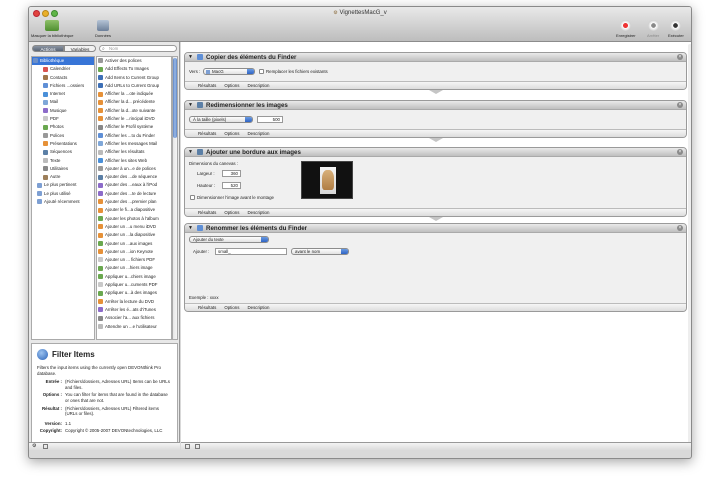  I want to click on data-button: Données, so click(103, 29).